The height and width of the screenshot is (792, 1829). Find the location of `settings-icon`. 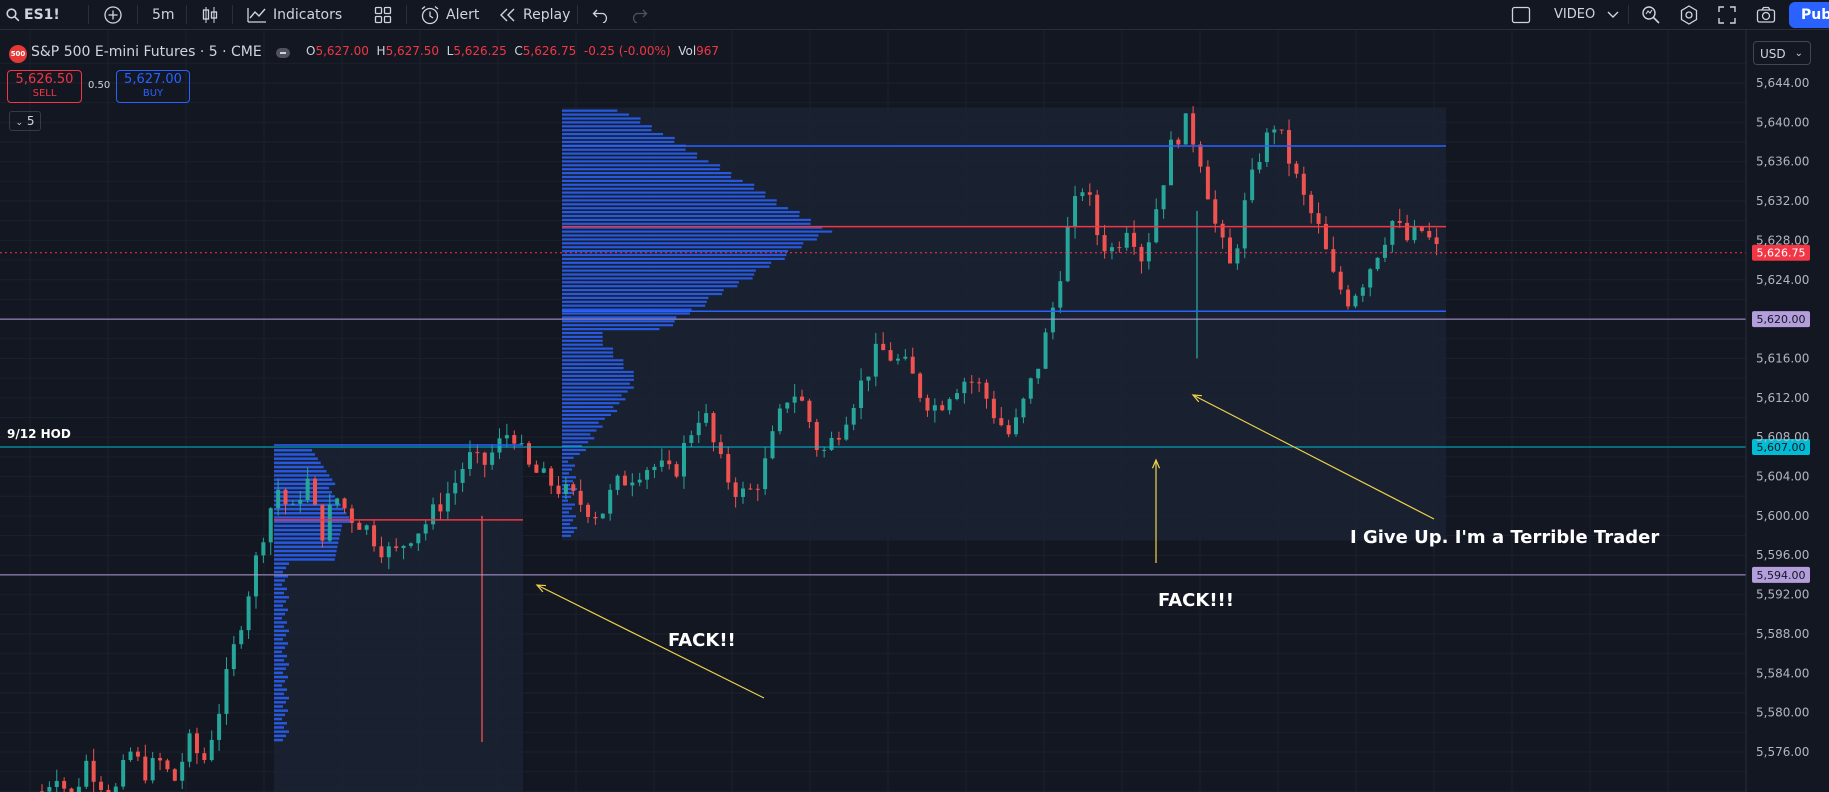

settings-icon is located at coordinates (1689, 14).